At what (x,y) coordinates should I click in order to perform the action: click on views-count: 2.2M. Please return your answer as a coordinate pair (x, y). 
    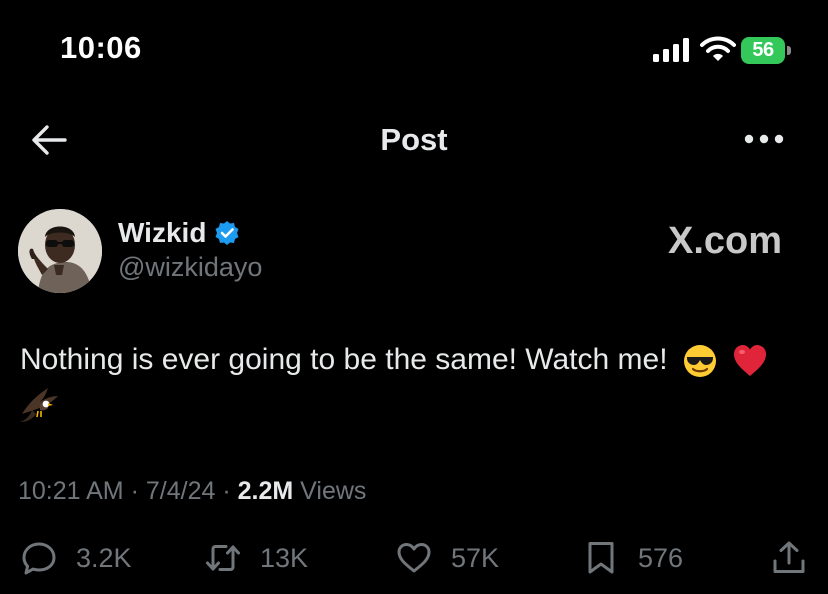
    Looking at the image, I should click on (266, 491).